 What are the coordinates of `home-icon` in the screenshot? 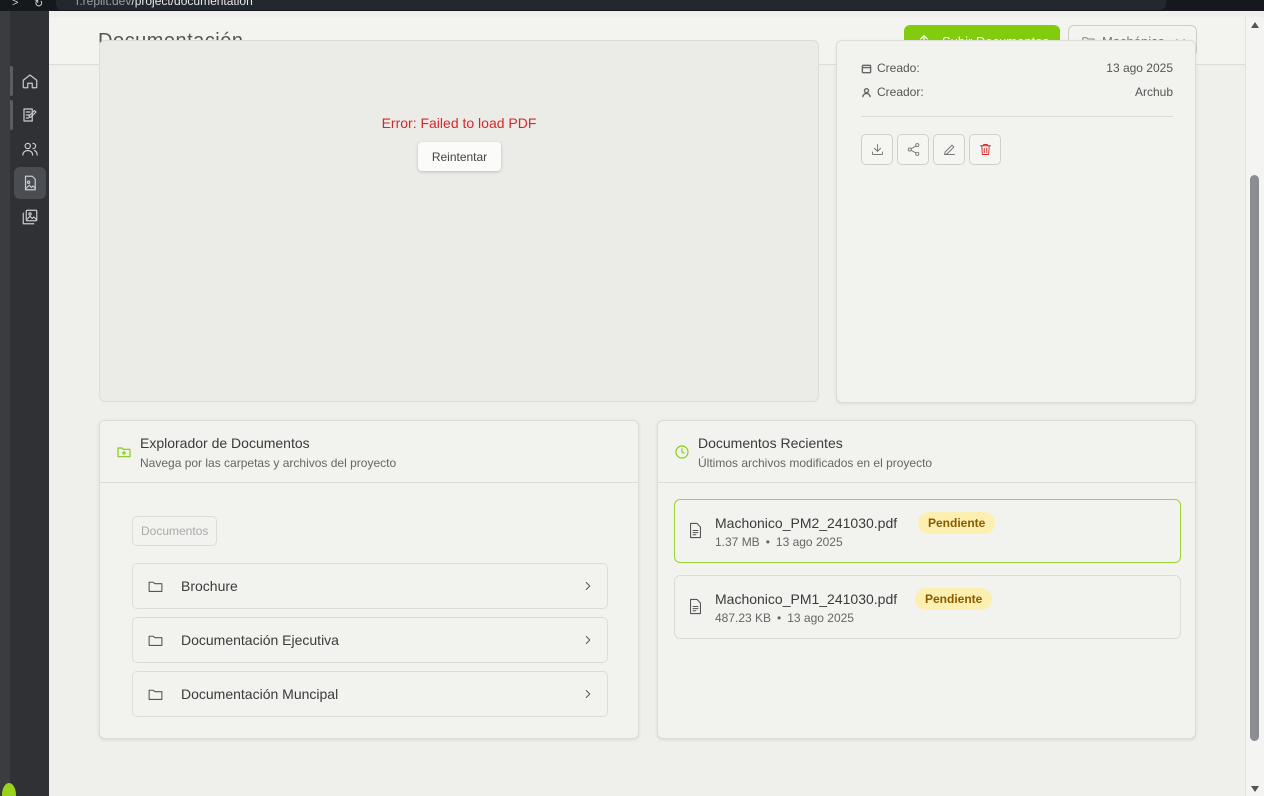 It's located at (30, 81).